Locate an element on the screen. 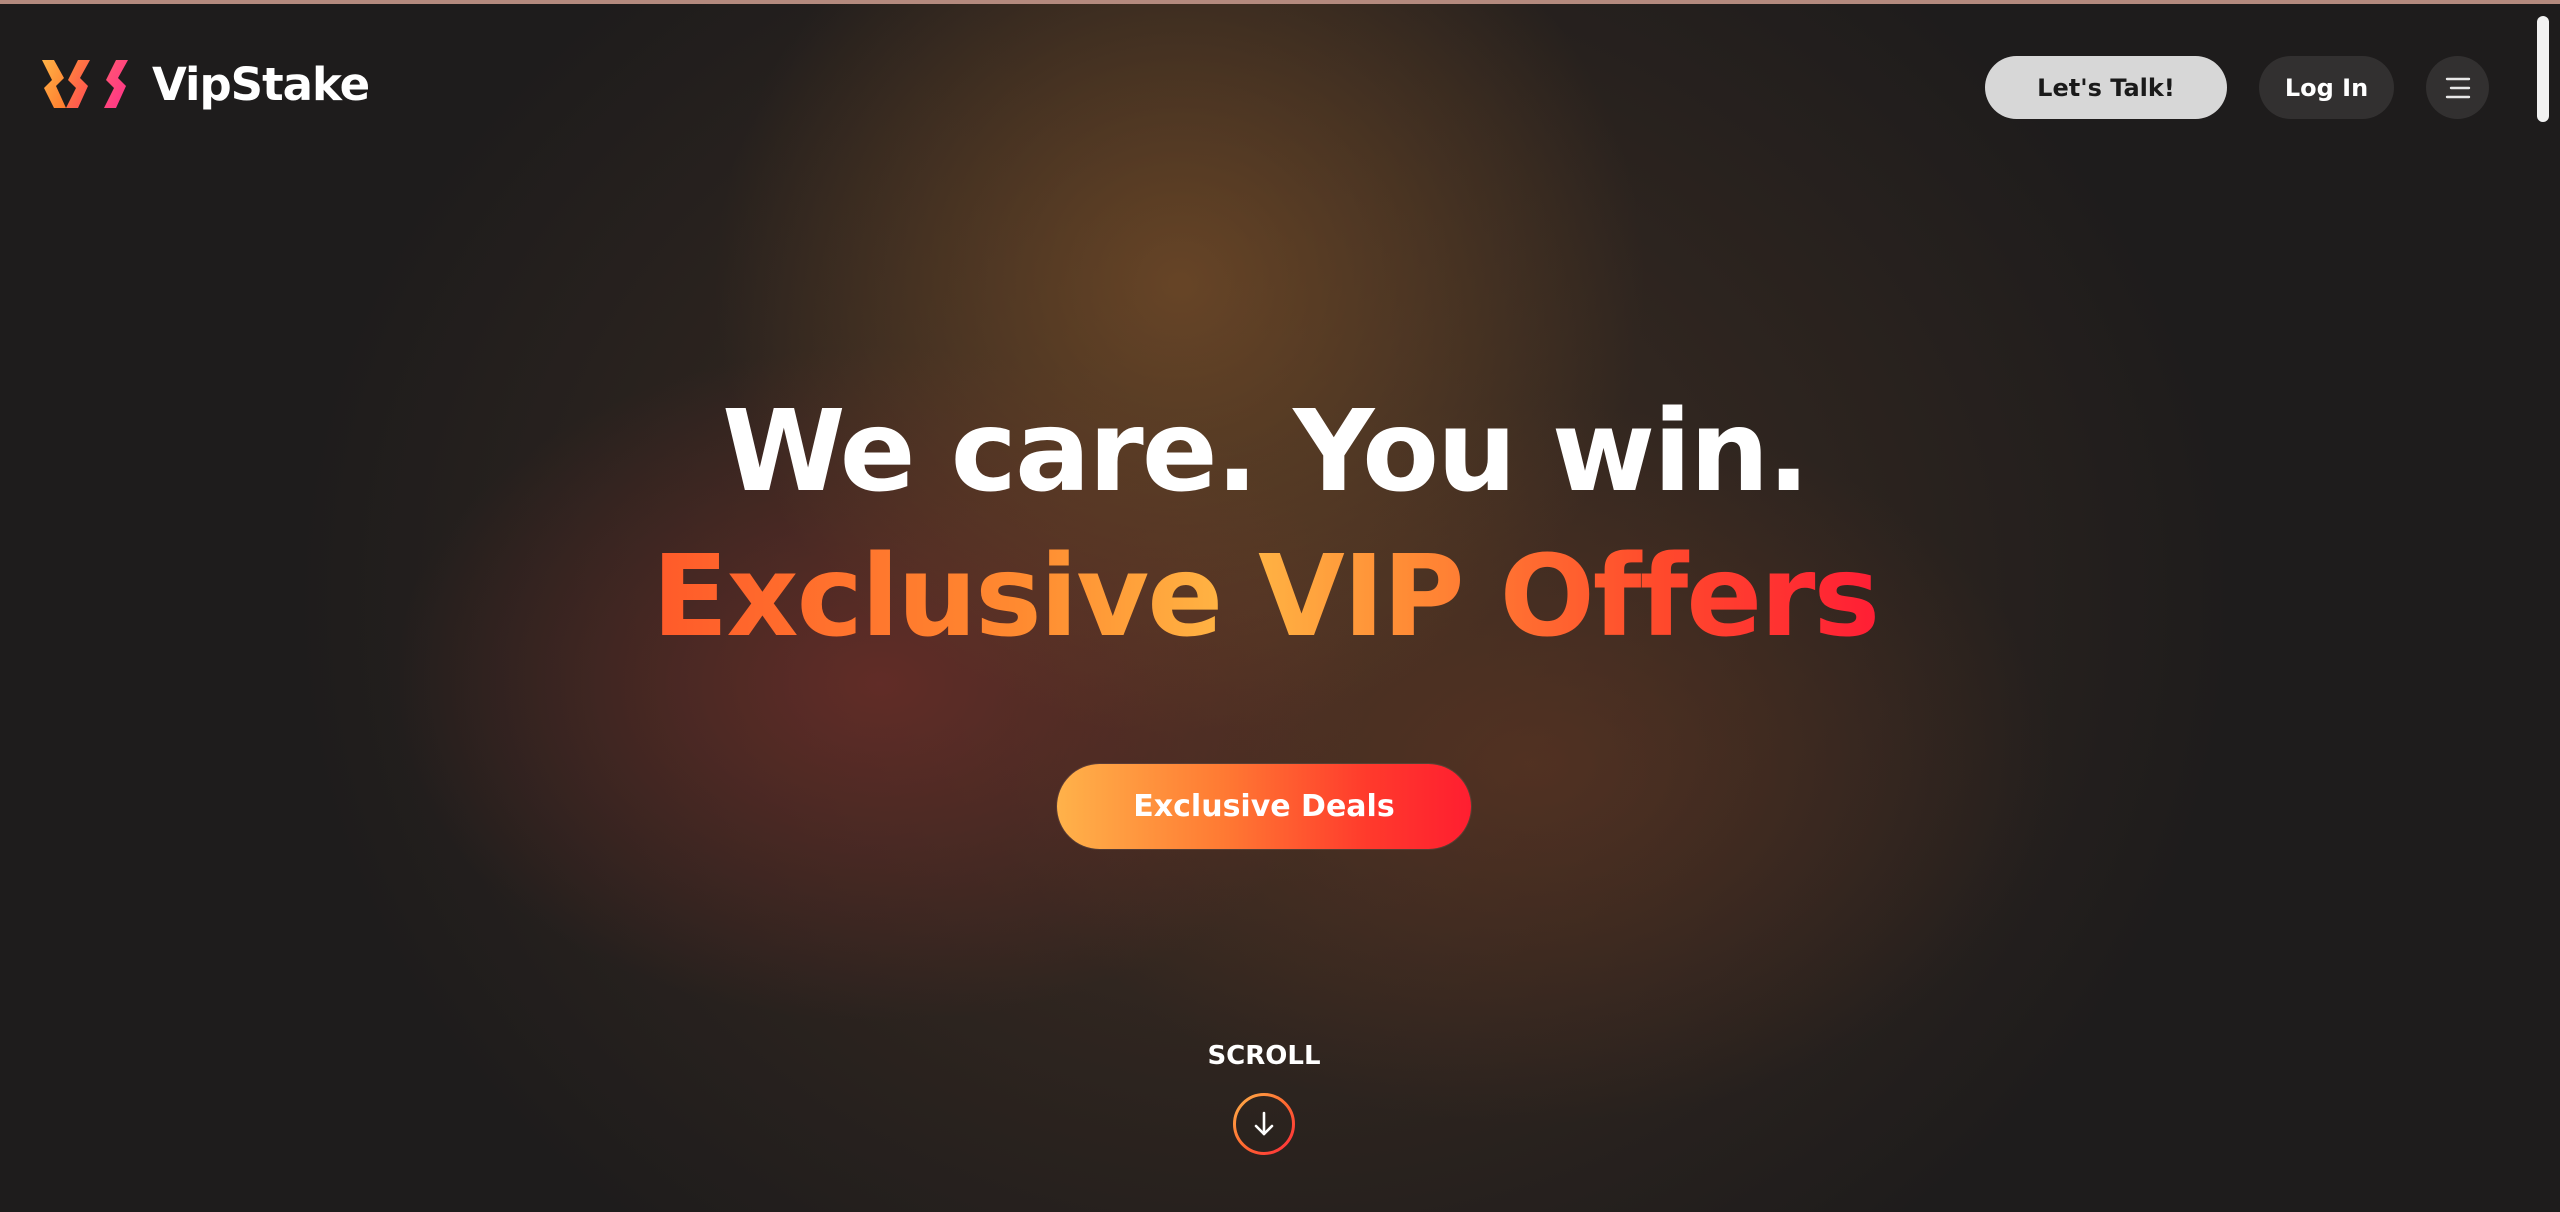  brand-name: VipStake is located at coordinates (261, 84).